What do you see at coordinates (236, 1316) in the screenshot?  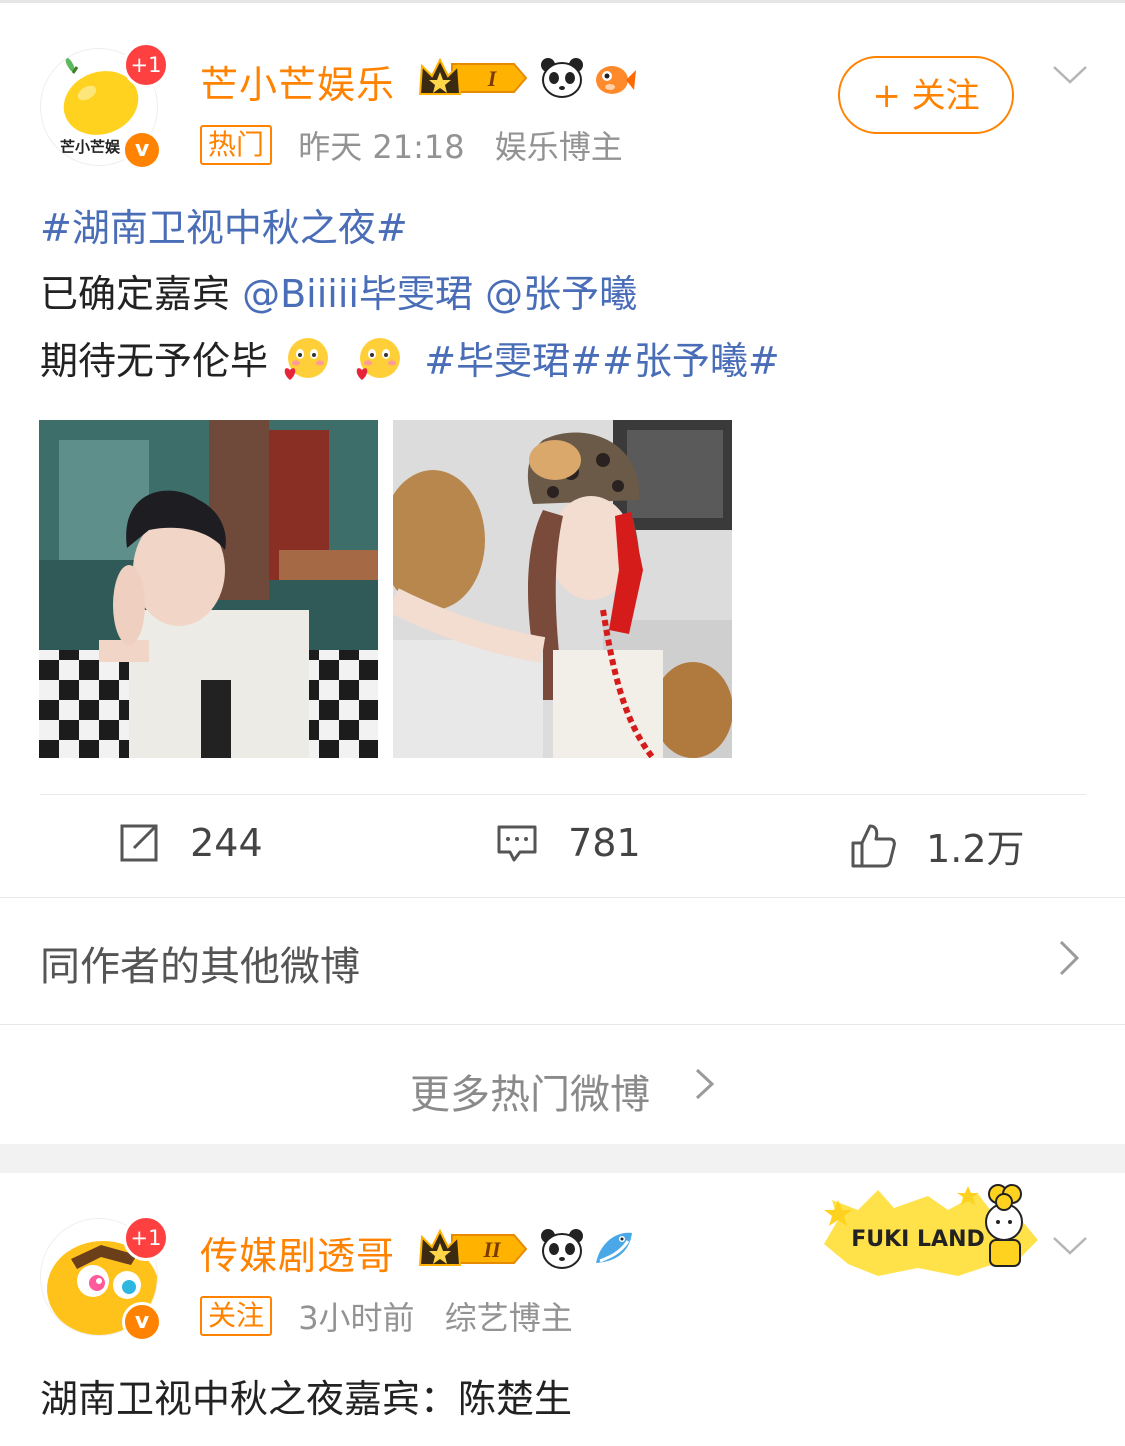 I see `follow-tag: 关注` at bounding box center [236, 1316].